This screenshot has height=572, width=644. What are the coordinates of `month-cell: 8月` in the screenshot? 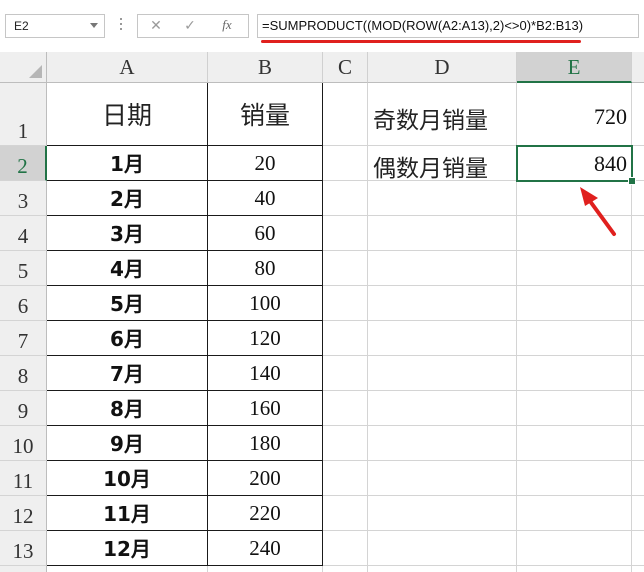 It's located at (127, 407).